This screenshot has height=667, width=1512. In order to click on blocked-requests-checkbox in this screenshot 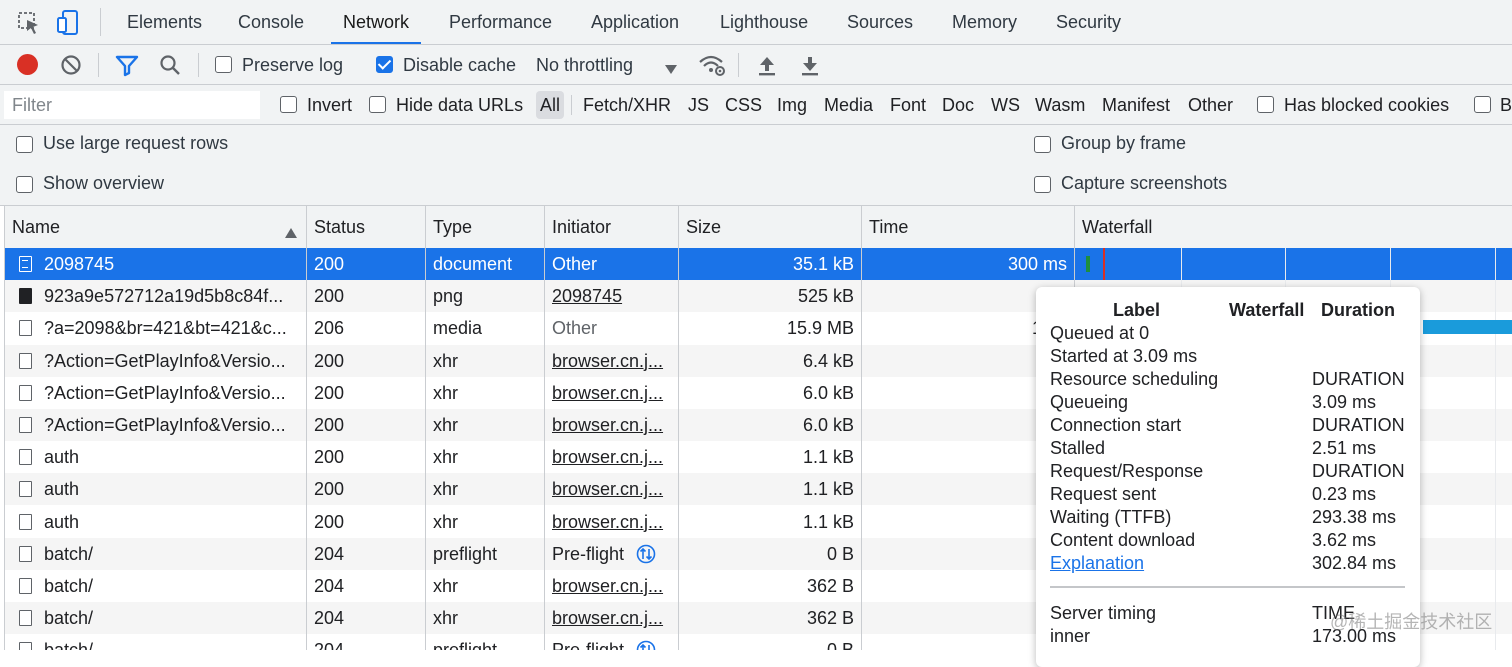, I will do `click(1482, 104)`.